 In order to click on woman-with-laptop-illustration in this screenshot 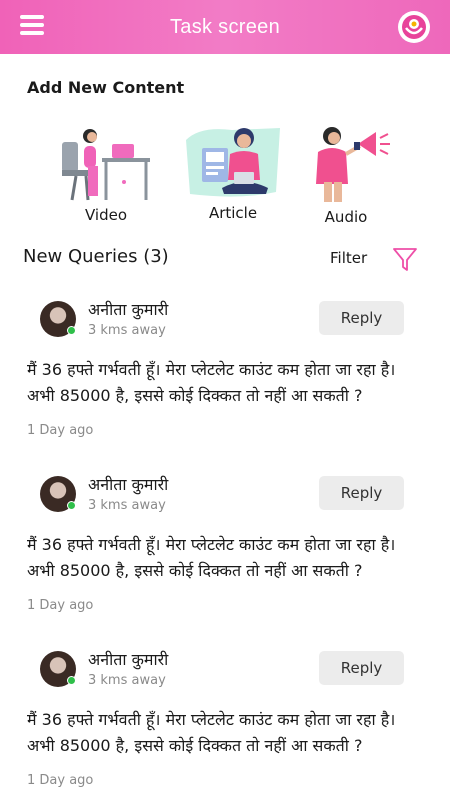, I will do `click(233, 162)`.